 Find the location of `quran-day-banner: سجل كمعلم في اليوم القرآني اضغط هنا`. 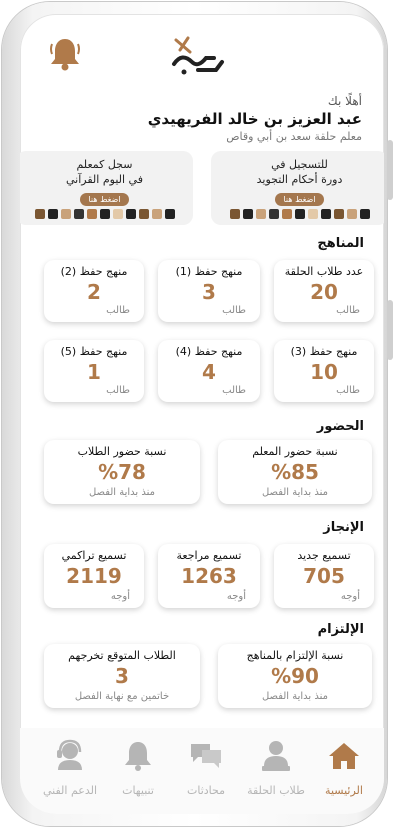

quran-day-banner: سجل كمعلم في اليوم القرآني اضغط هنا is located at coordinates (106, 188).